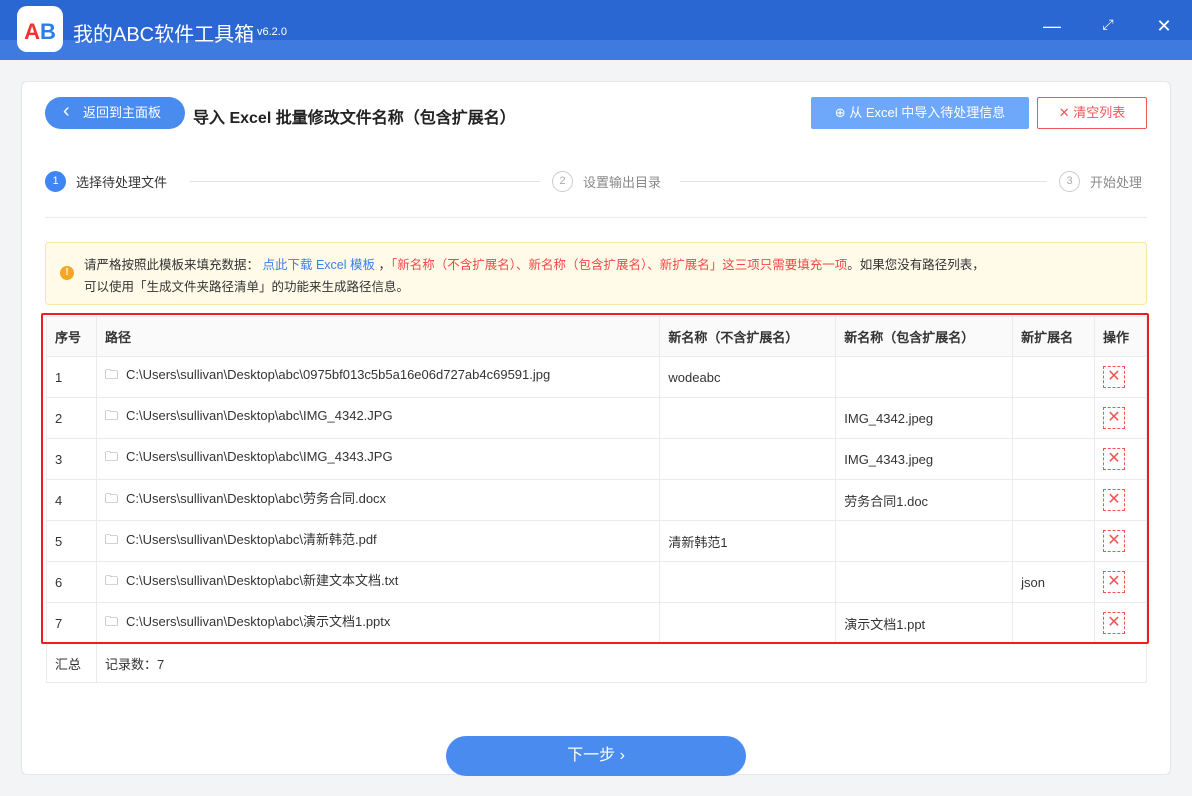 The image size is (1192, 796). I want to click on notice-text: 请严格按照此模板来填充数据：, so click(172, 265).